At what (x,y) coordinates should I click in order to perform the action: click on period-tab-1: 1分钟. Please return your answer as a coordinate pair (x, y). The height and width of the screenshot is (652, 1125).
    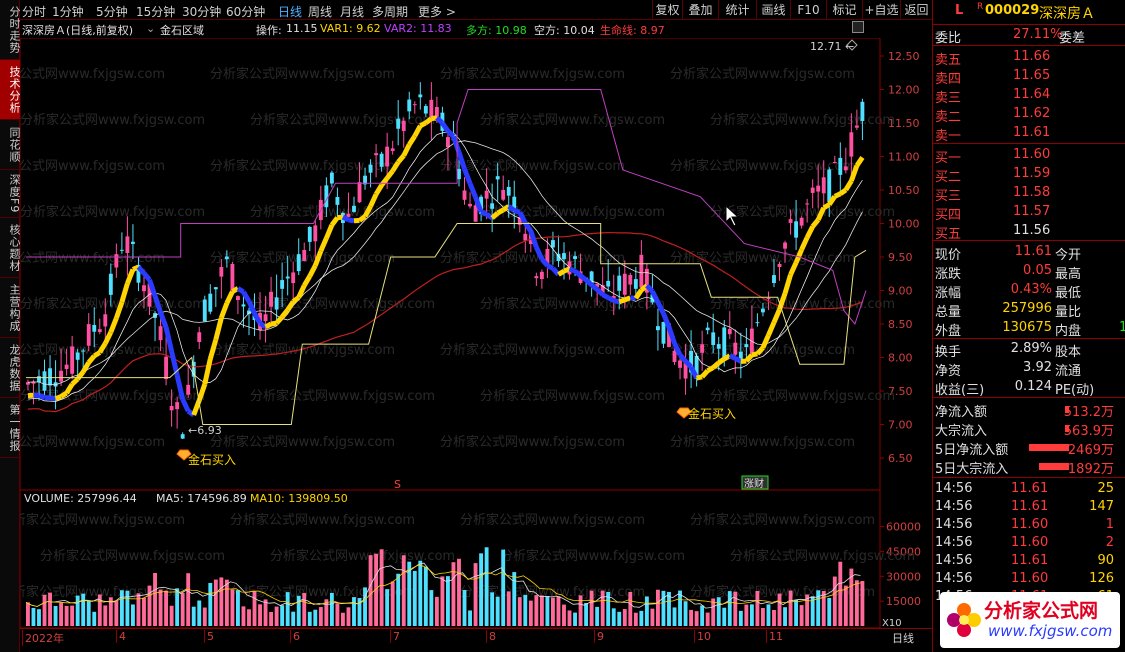
    Looking at the image, I should click on (68, 11).